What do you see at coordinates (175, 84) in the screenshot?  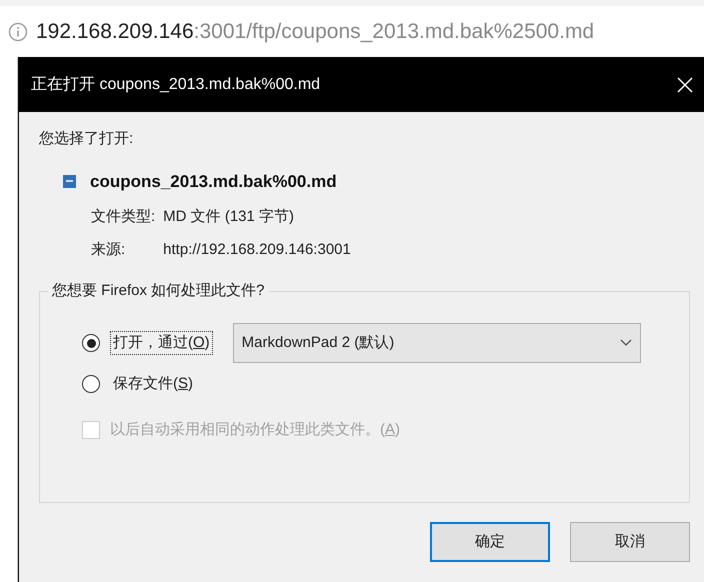 I see `dialog-title: 正在打开 coupons_2013.md.bak%00.md` at bounding box center [175, 84].